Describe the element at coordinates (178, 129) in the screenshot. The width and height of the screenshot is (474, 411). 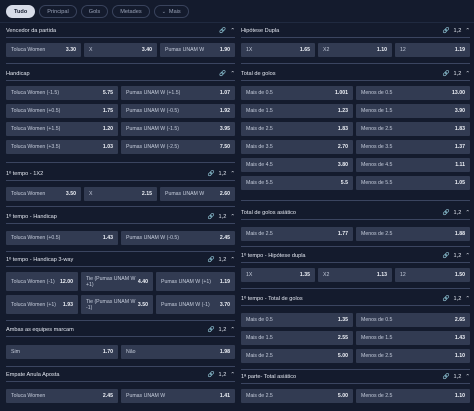
I see `odd-button: Pumas UNAM W (-1.5) 3.95` at that location.